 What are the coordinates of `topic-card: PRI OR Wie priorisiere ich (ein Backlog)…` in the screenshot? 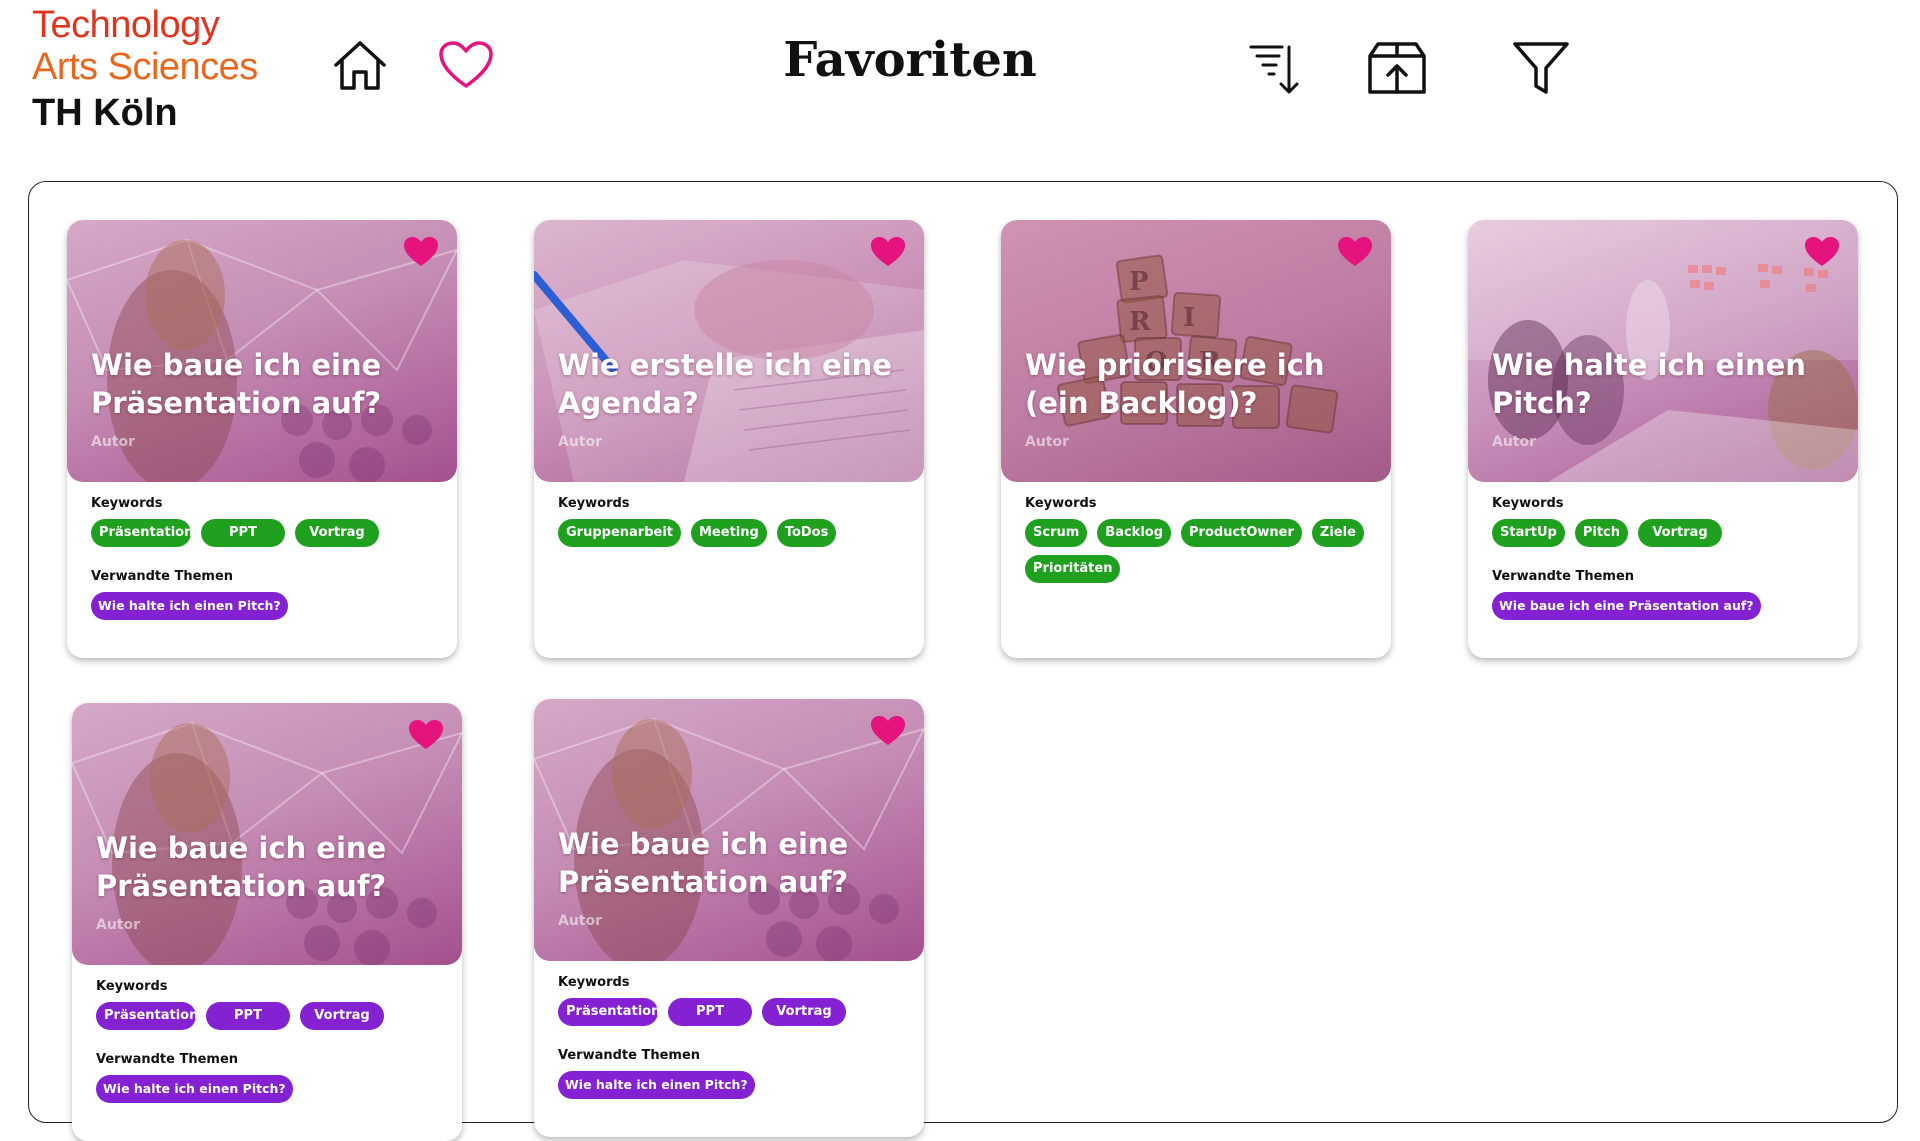 It's located at (1196, 439).